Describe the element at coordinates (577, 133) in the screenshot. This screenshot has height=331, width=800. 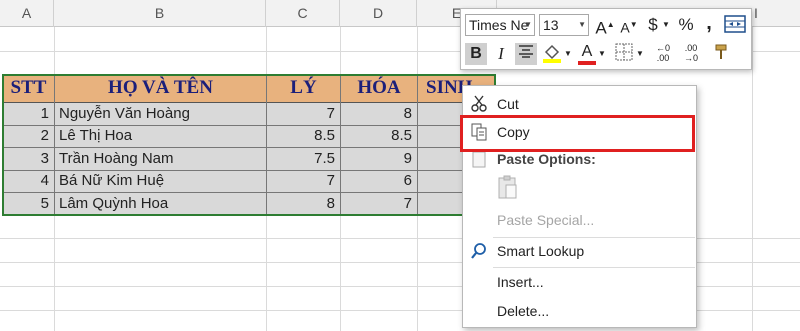
I see `copy-highlight-box` at that location.